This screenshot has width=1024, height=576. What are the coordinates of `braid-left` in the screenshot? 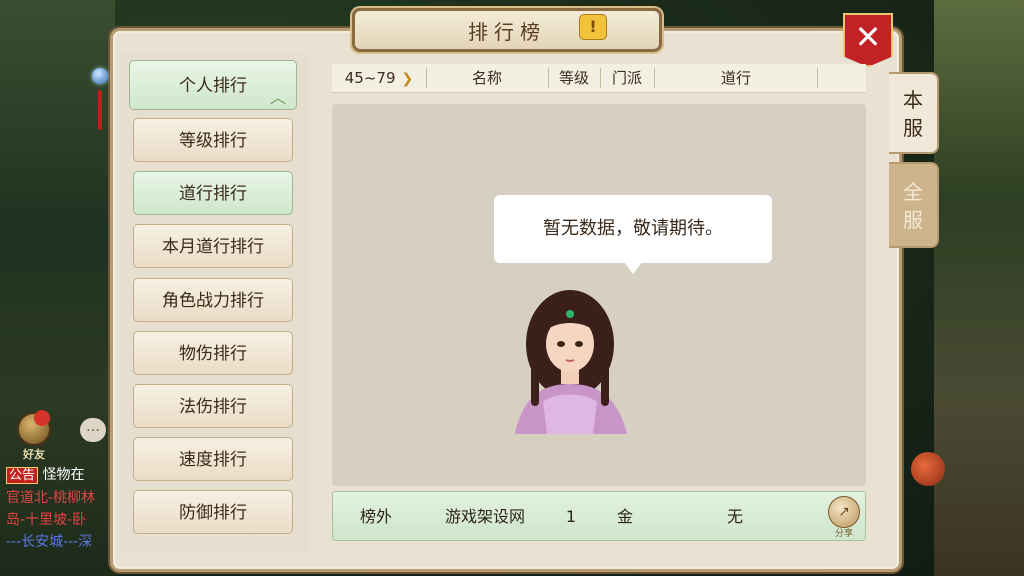 It's located at (535, 380).